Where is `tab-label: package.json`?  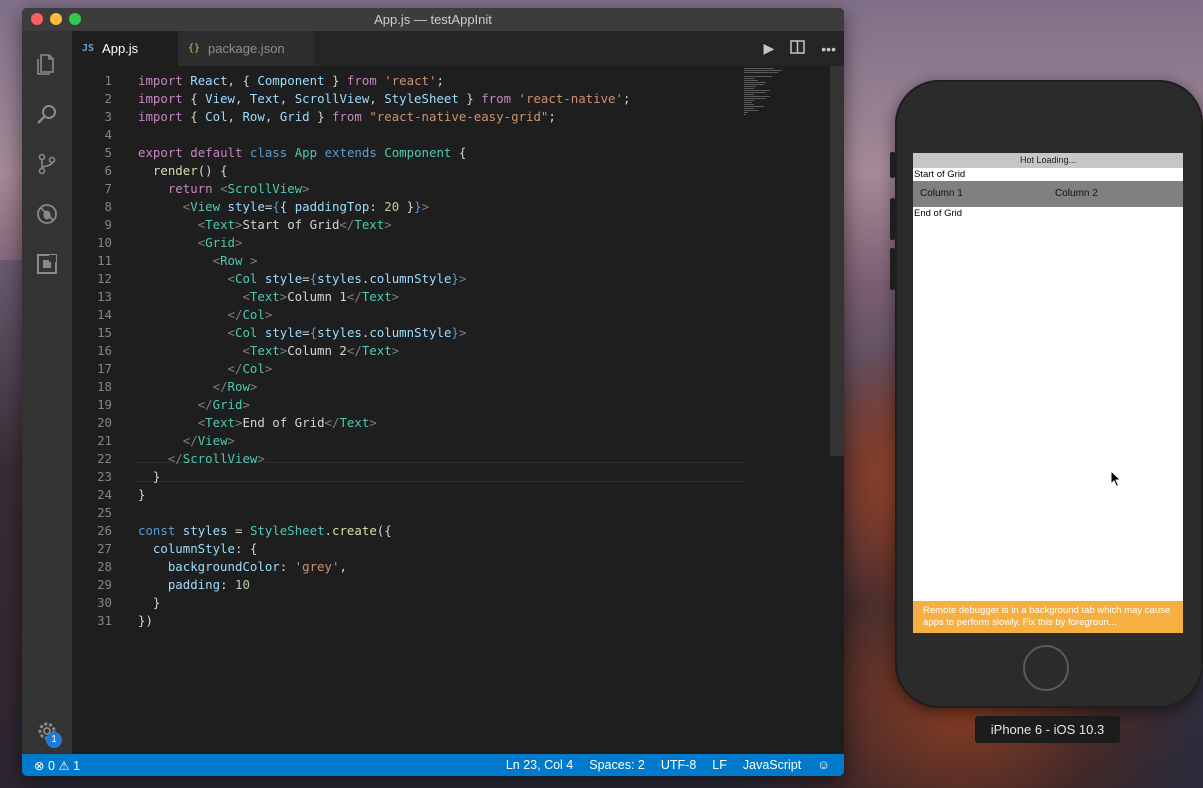
tab-label: package.json is located at coordinates (246, 48).